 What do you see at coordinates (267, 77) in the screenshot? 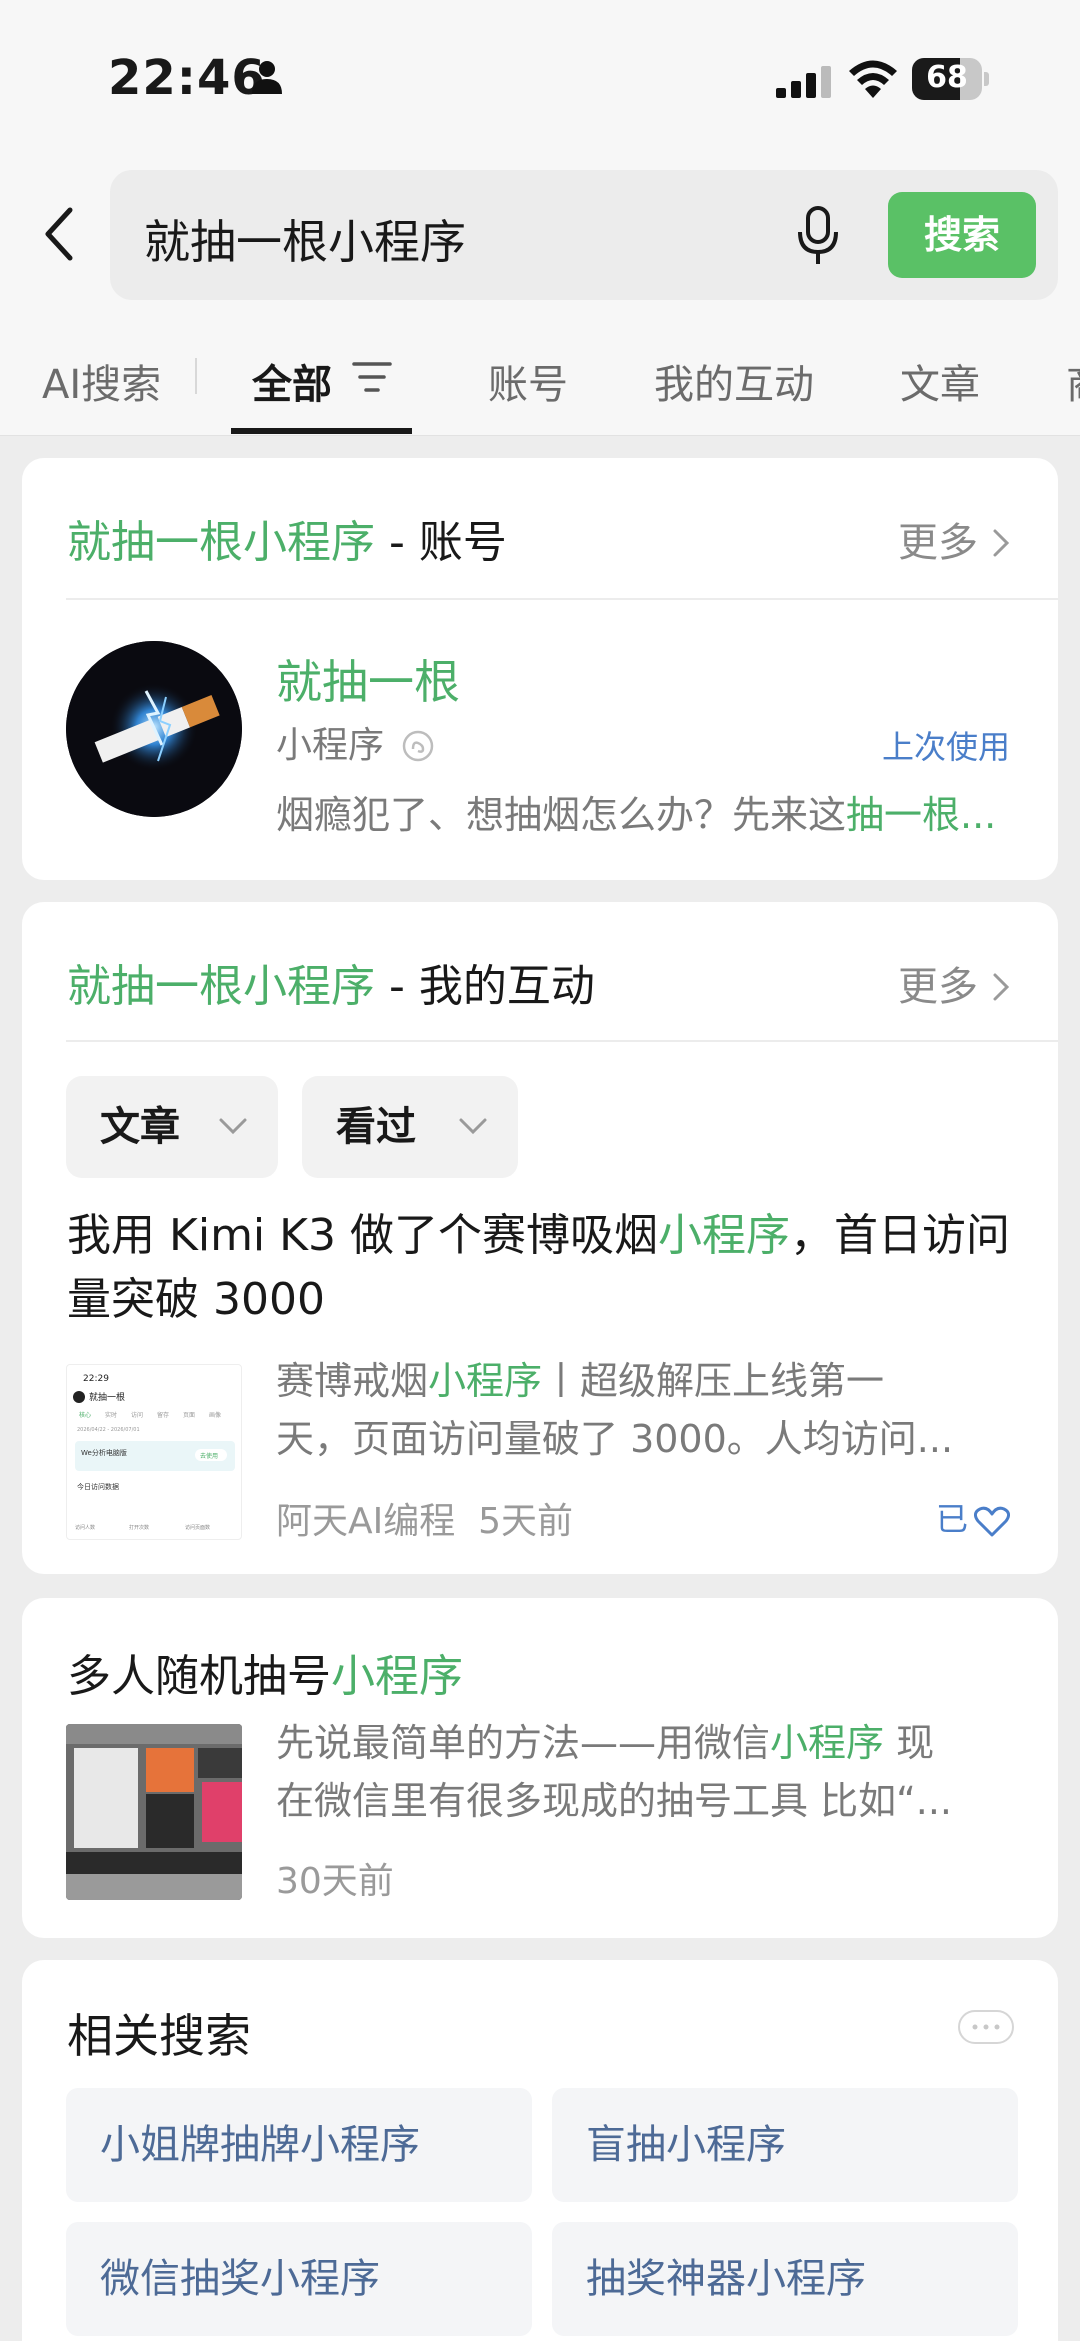
I see `person-icon` at bounding box center [267, 77].